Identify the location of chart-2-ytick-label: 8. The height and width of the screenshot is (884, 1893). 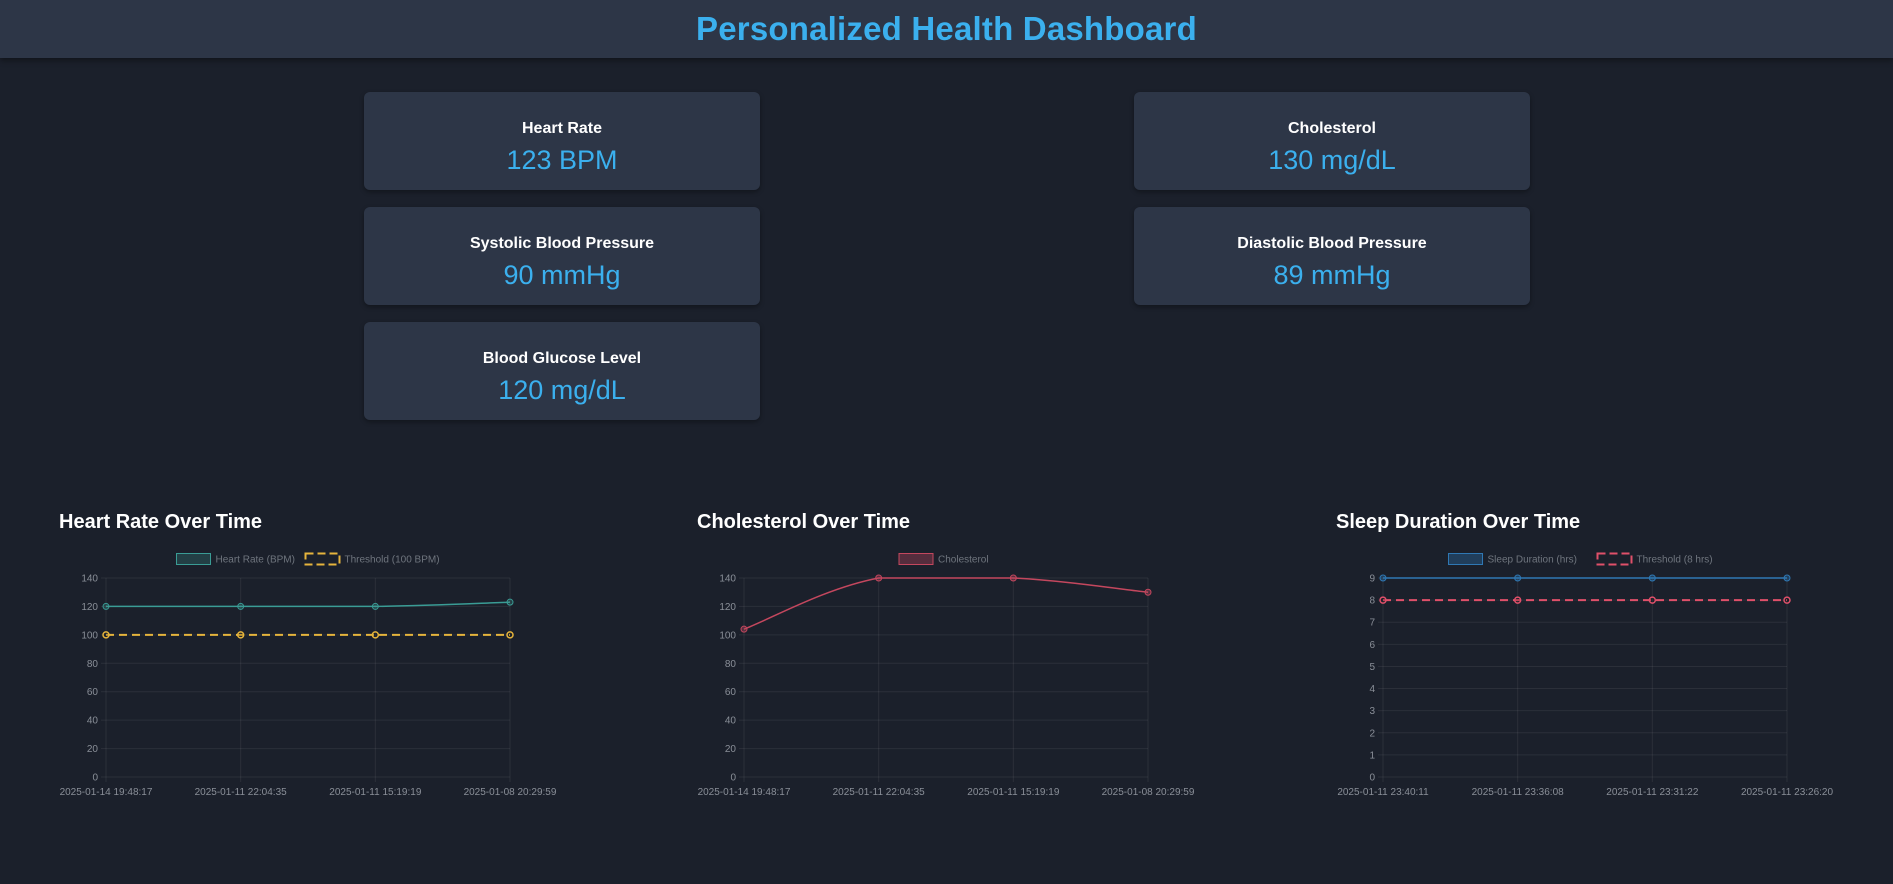
(1372, 601).